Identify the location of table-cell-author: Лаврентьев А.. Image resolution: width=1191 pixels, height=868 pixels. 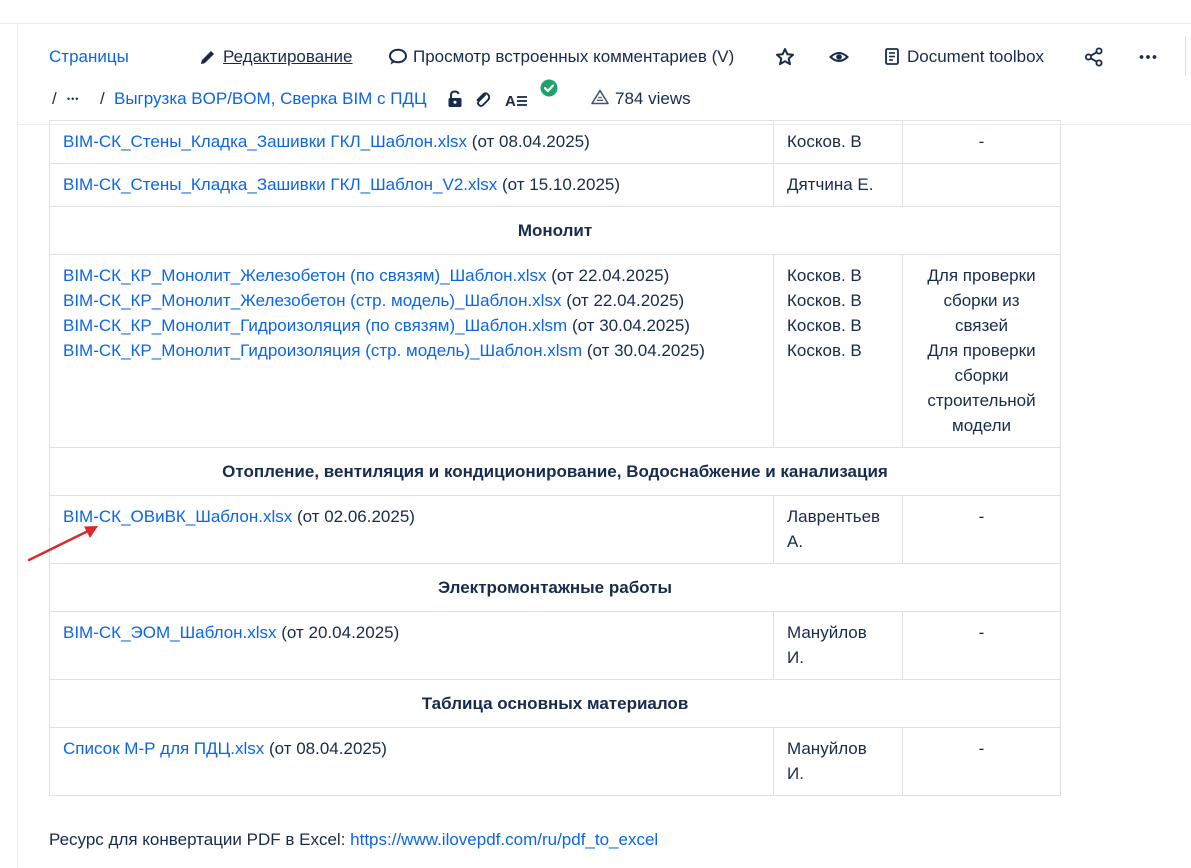
(838, 529).